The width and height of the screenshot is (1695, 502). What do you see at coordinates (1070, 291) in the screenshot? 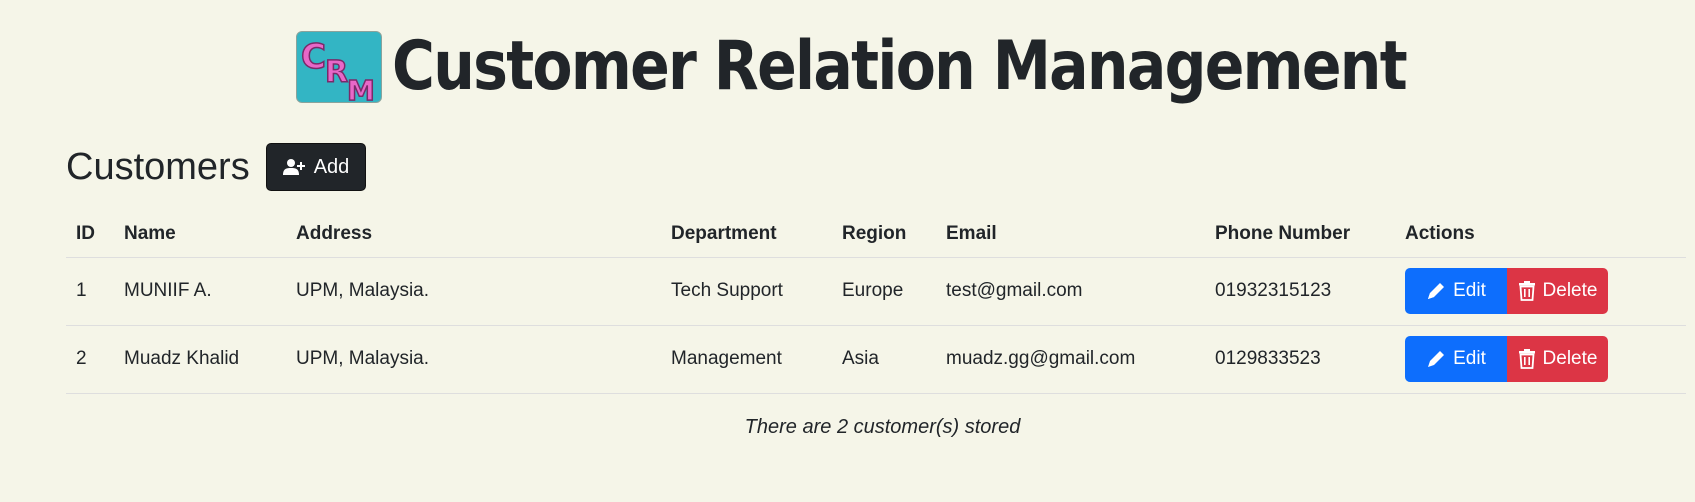
I see `cell-email: test@gmail.com` at bounding box center [1070, 291].